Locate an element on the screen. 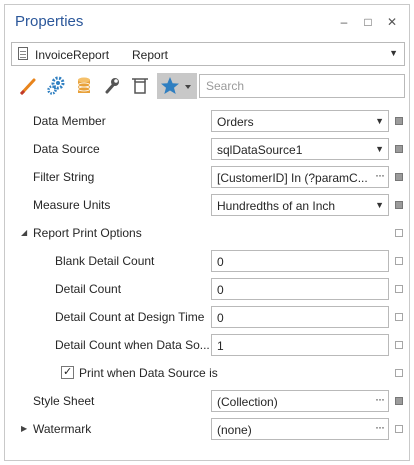 Image resolution: width=414 pixels, height=465 pixels. brush-icon is located at coordinates (27, 87).